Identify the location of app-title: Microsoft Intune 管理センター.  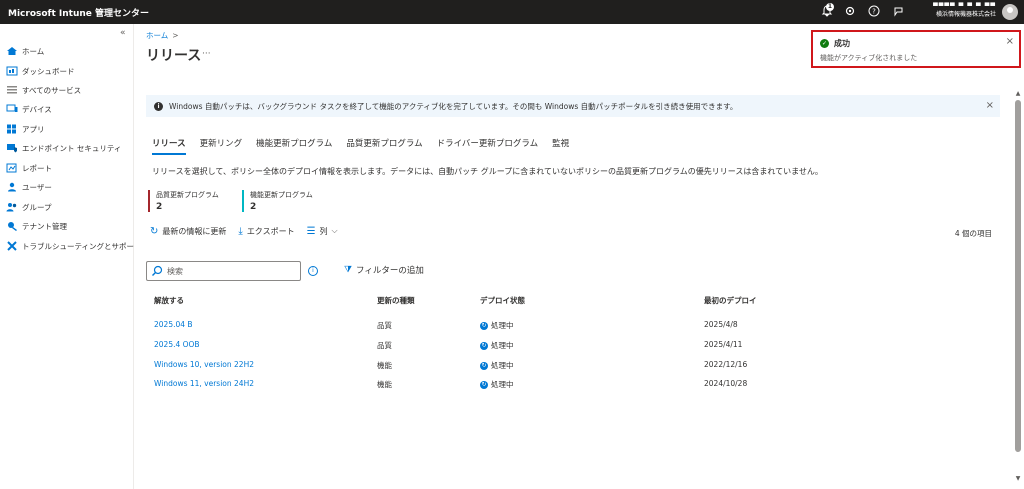
(78, 12).